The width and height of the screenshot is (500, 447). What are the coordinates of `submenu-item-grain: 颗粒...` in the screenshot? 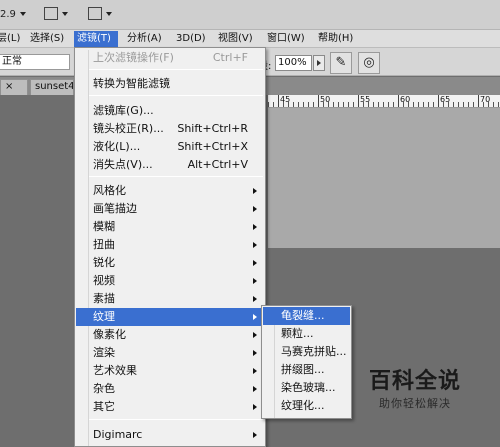 It's located at (306, 334).